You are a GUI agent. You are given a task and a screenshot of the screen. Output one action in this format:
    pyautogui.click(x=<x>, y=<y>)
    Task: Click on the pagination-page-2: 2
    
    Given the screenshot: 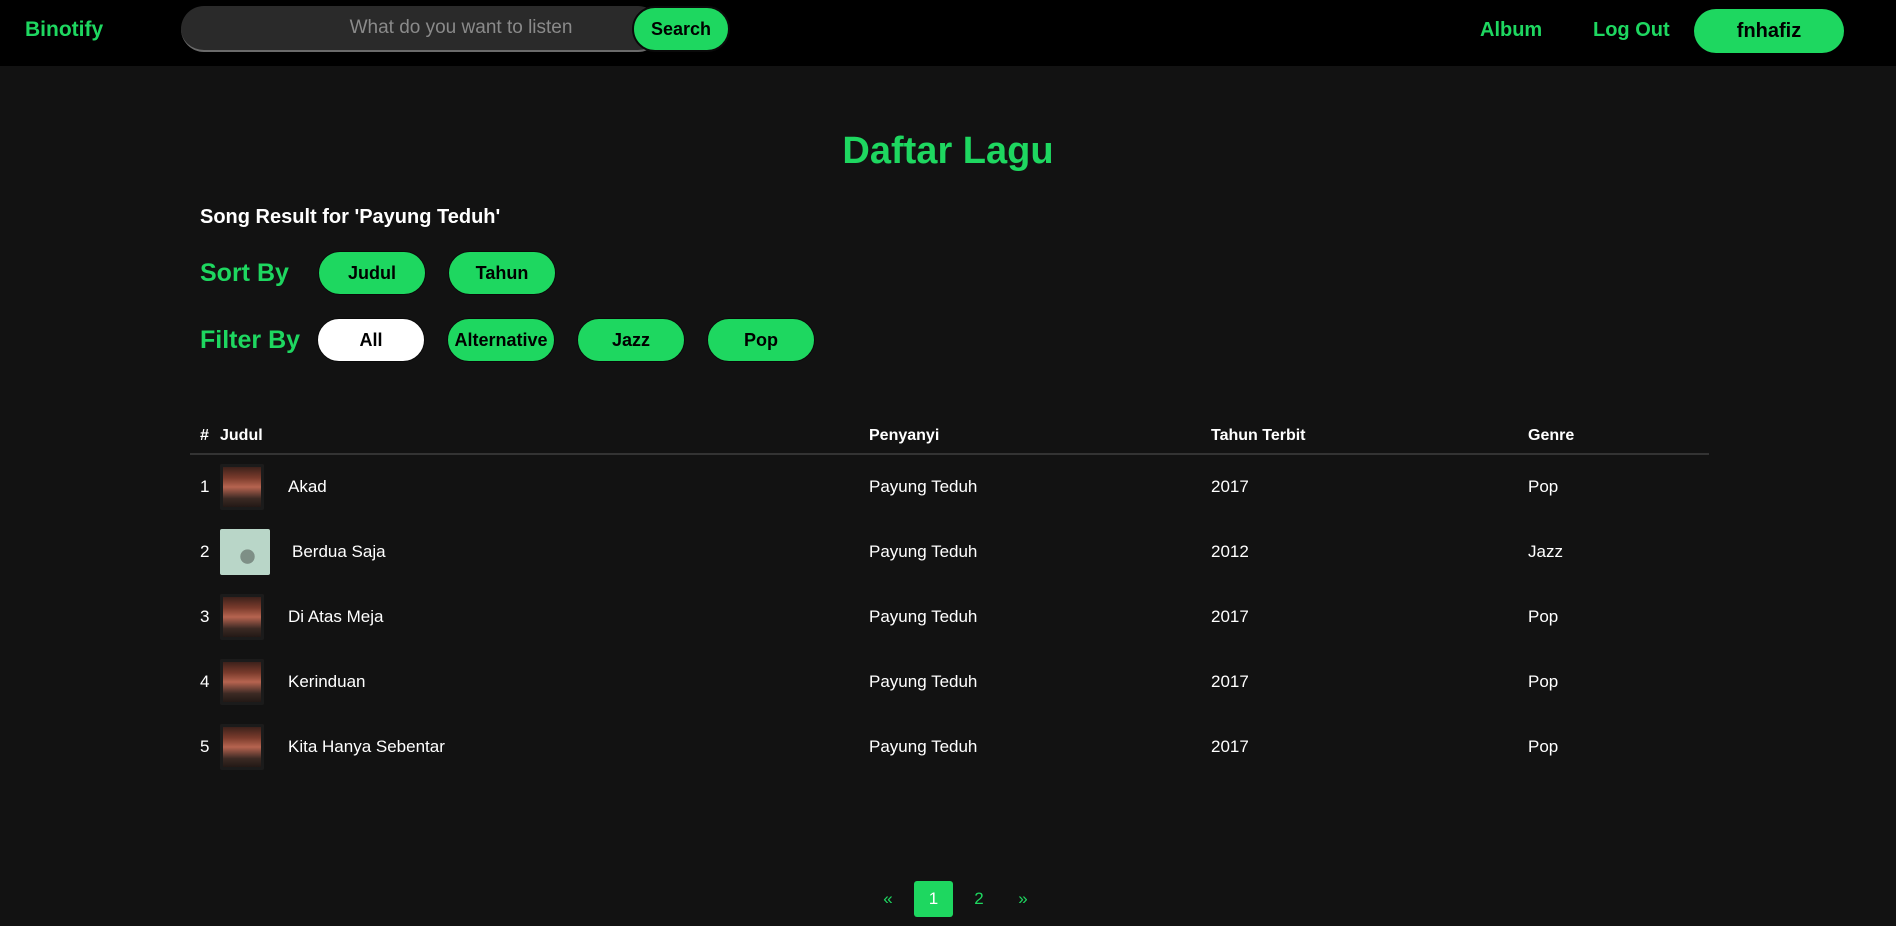 What is the action you would take?
    pyautogui.click(x=979, y=899)
    